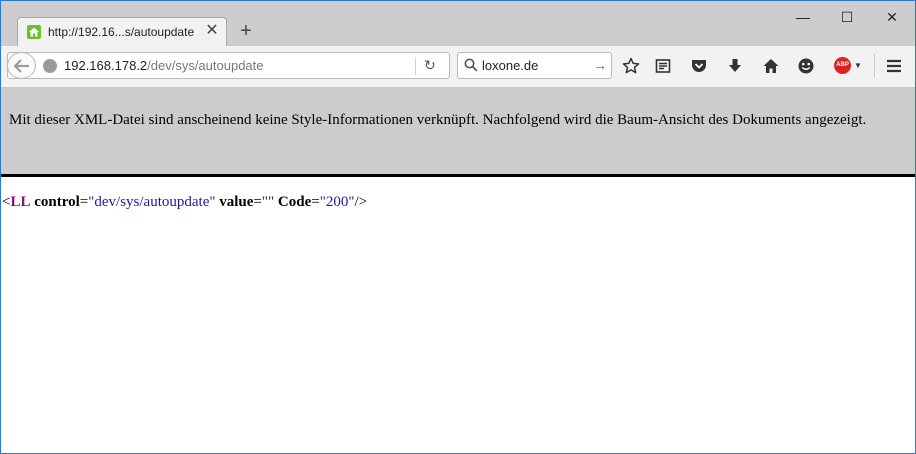 The image size is (916, 454). What do you see at coordinates (205, 65) in the screenshot?
I see `url-path: /dev/sys/autoupdate` at bounding box center [205, 65].